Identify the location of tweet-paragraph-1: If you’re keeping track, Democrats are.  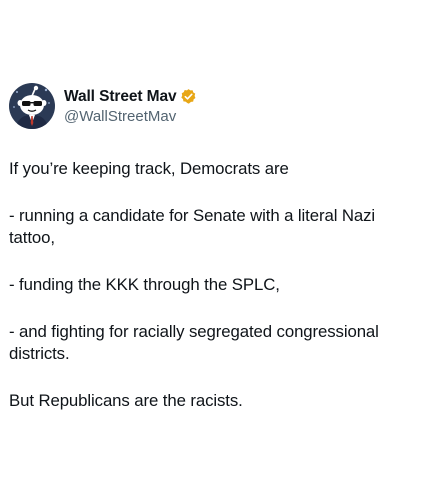
(149, 168).